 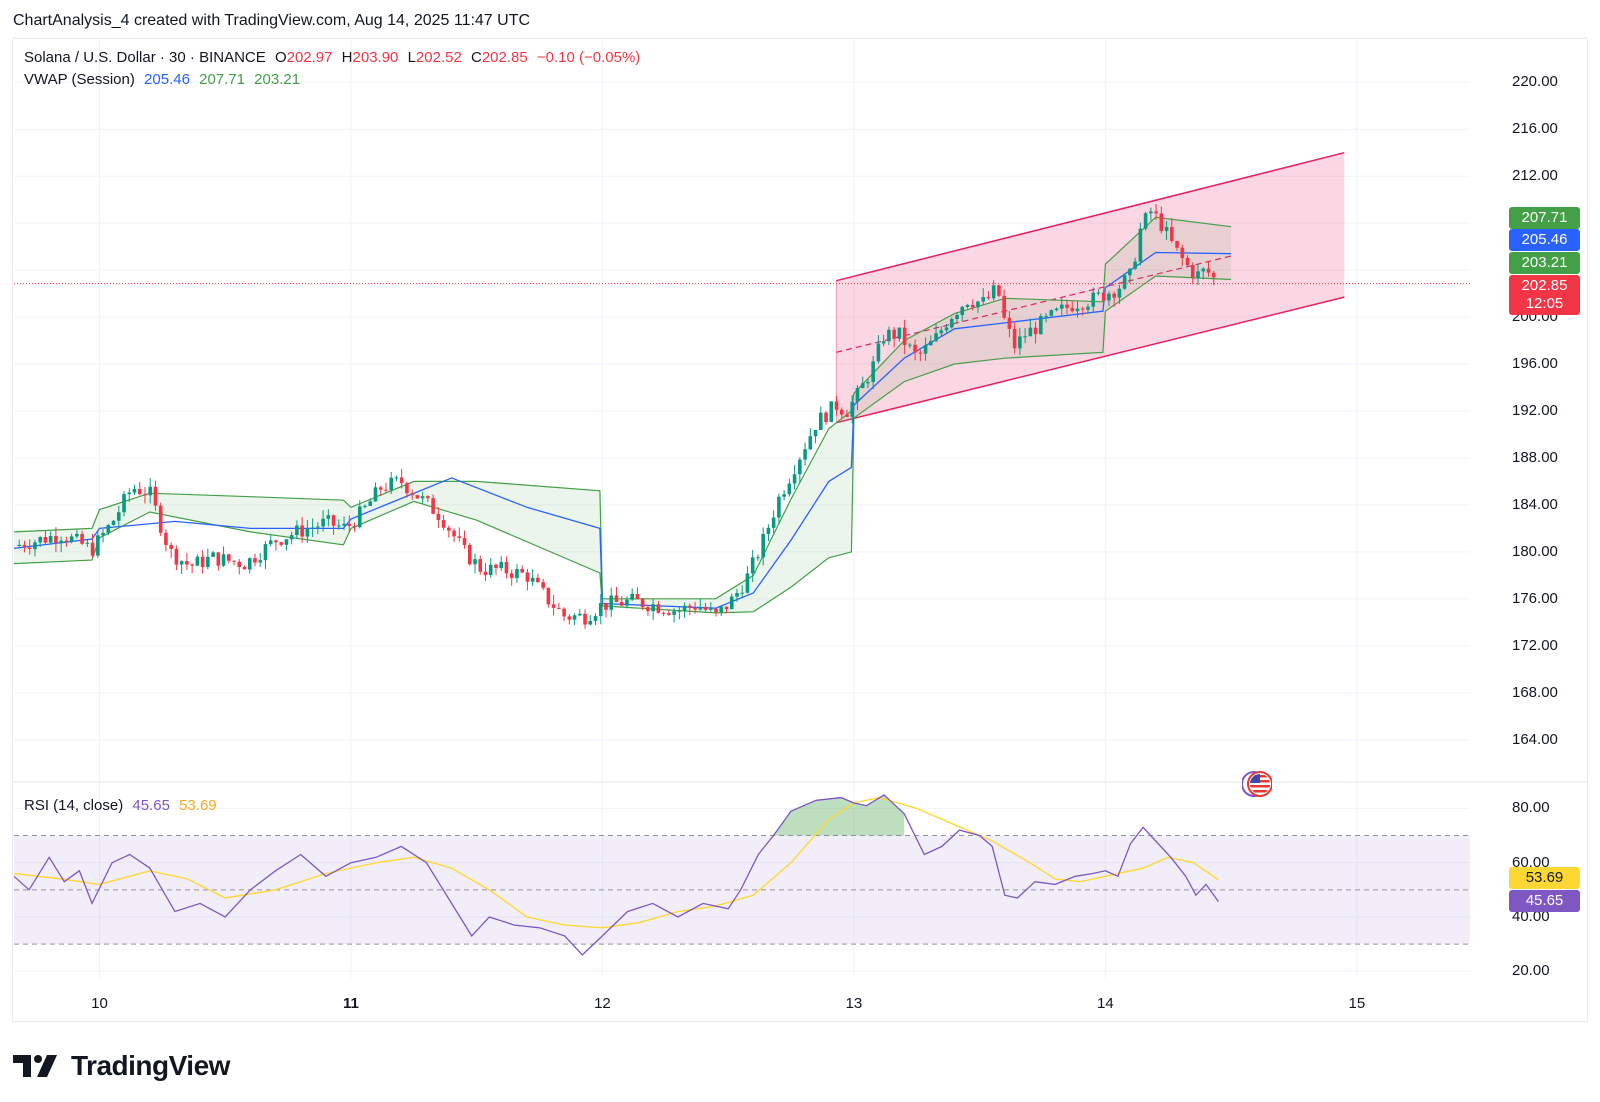 I want to click on rsi-legend: RSI (14, close) 45.65 53.69, so click(x=123, y=805).